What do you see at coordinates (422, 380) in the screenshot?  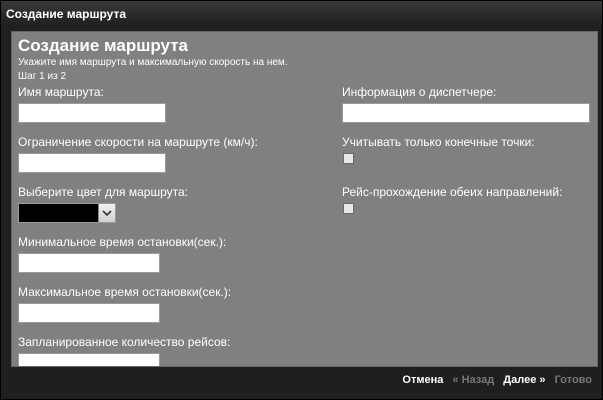 I see `cancel-button: Отмена` at bounding box center [422, 380].